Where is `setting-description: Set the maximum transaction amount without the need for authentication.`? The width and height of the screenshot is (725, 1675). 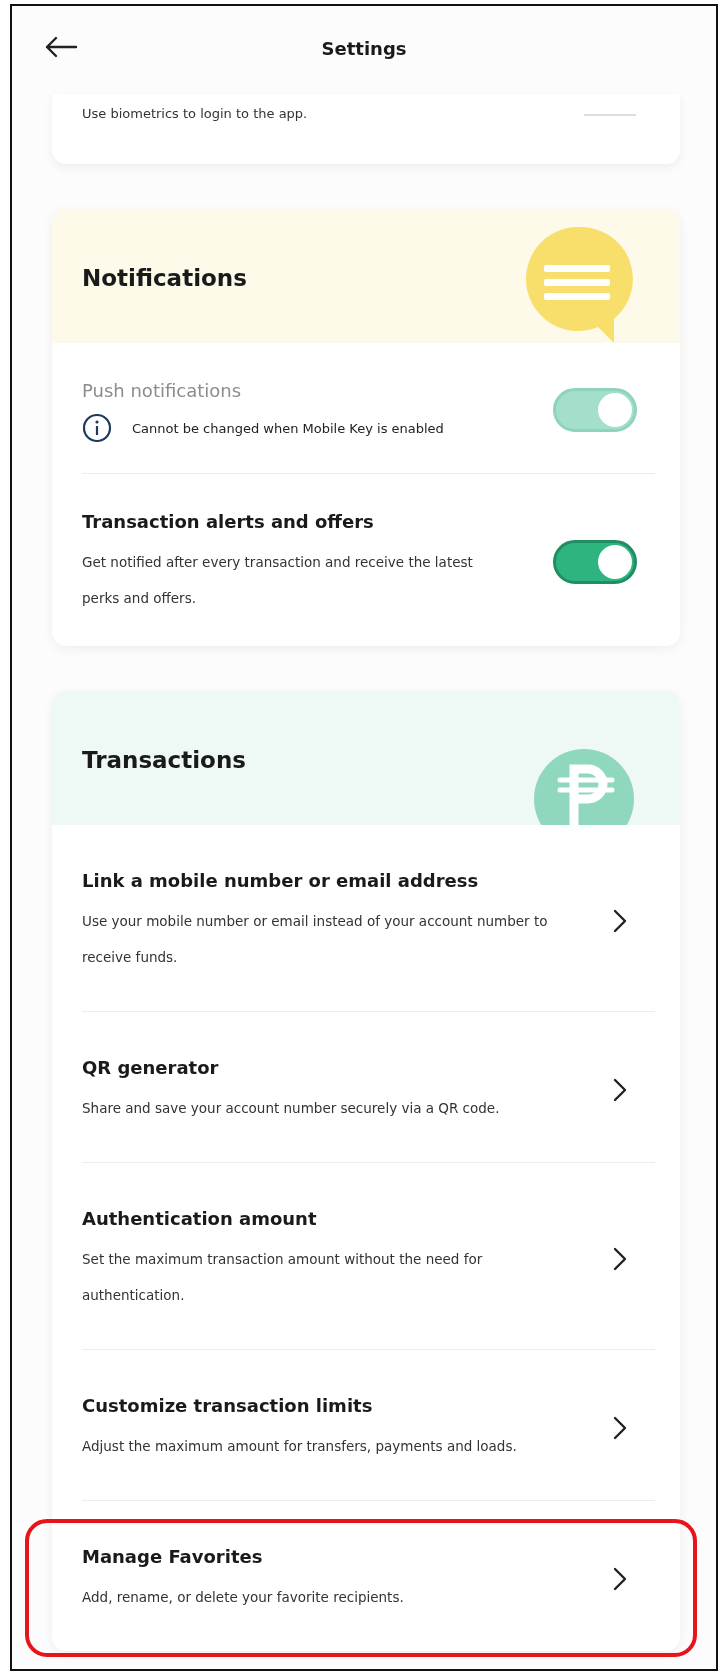
setting-description: Set the maximum transaction amount without the need for authentication. is located at coordinates (283, 1277).